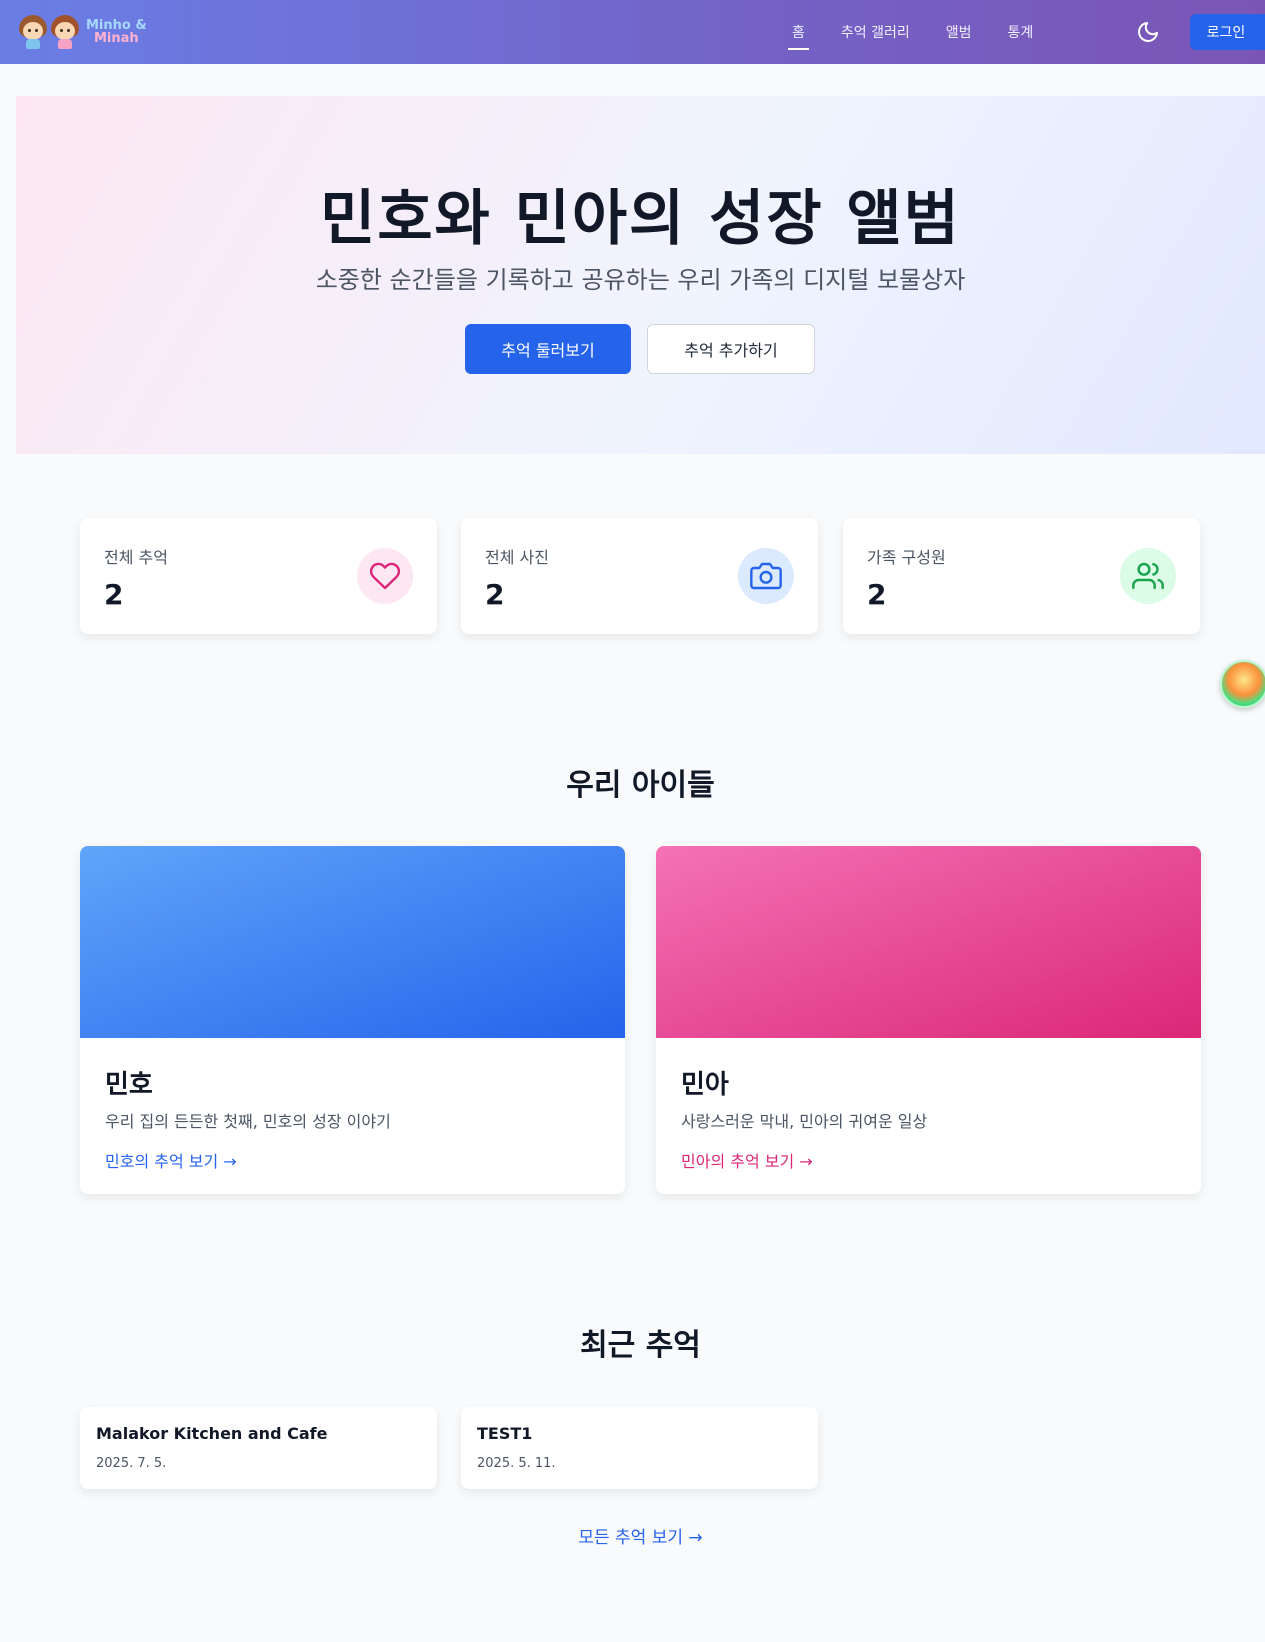 Image resolution: width=1265 pixels, height=1642 pixels. What do you see at coordinates (1148, 576) in the screenshot?
I see `users-icon` at bounding box center [1148, 576].